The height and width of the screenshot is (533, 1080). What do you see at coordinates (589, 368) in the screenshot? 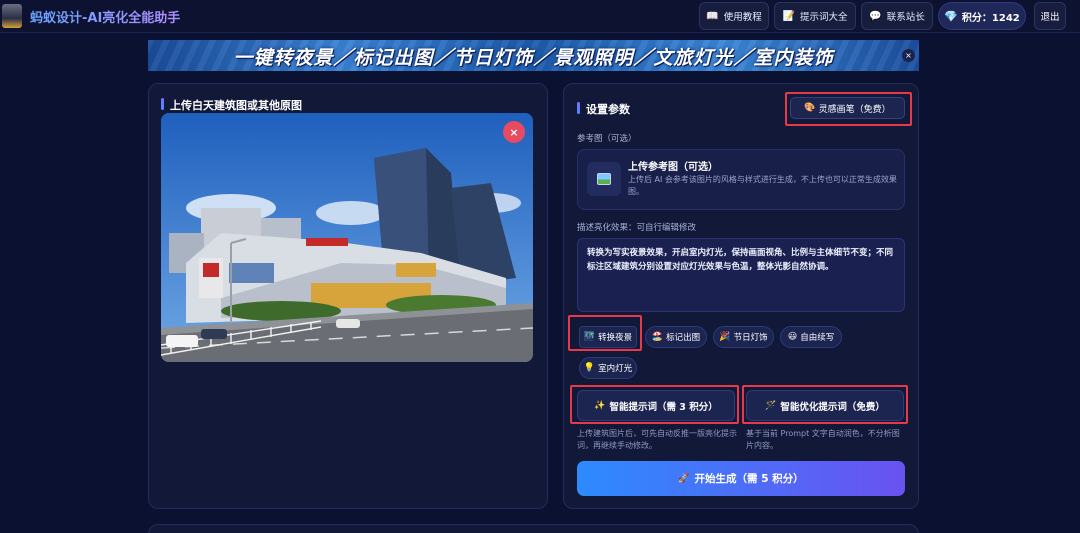
I see `light-bulb-icon: 💡` at bounding box center [589, 368].